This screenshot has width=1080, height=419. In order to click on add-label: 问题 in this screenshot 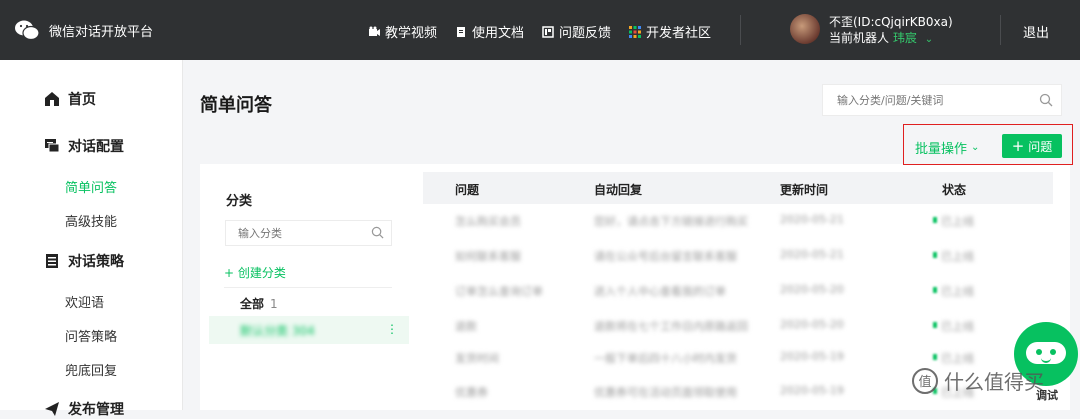, I will do `click(1040, 146)`.